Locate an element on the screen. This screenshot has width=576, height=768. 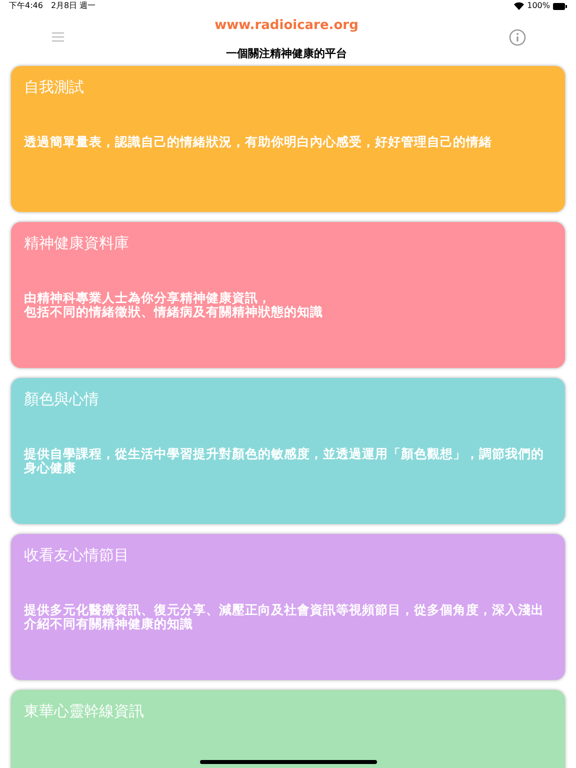
card-title: 收看友心情節目 is located at coordinates (76, 555).